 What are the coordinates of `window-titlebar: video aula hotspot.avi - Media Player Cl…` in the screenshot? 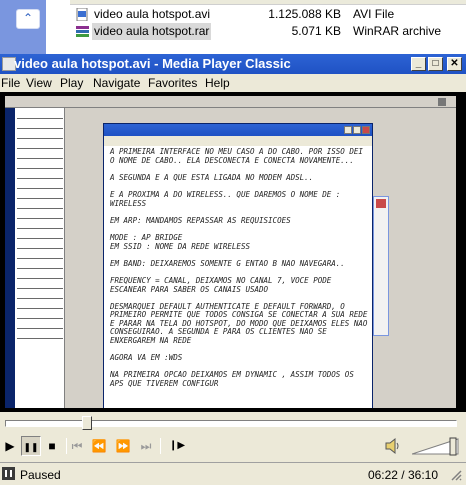 It's located at (233, 64).